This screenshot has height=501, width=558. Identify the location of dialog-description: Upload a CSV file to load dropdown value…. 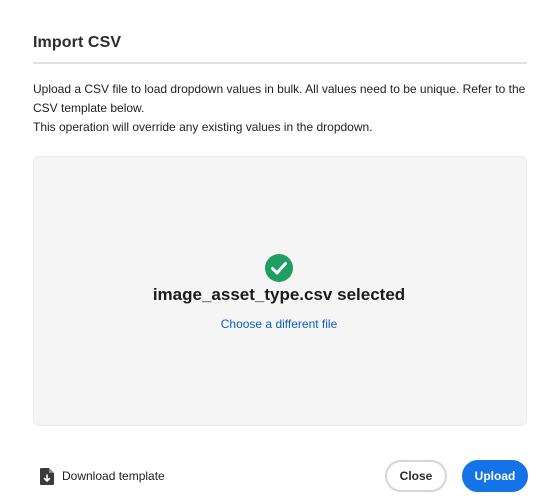
(283, 108).